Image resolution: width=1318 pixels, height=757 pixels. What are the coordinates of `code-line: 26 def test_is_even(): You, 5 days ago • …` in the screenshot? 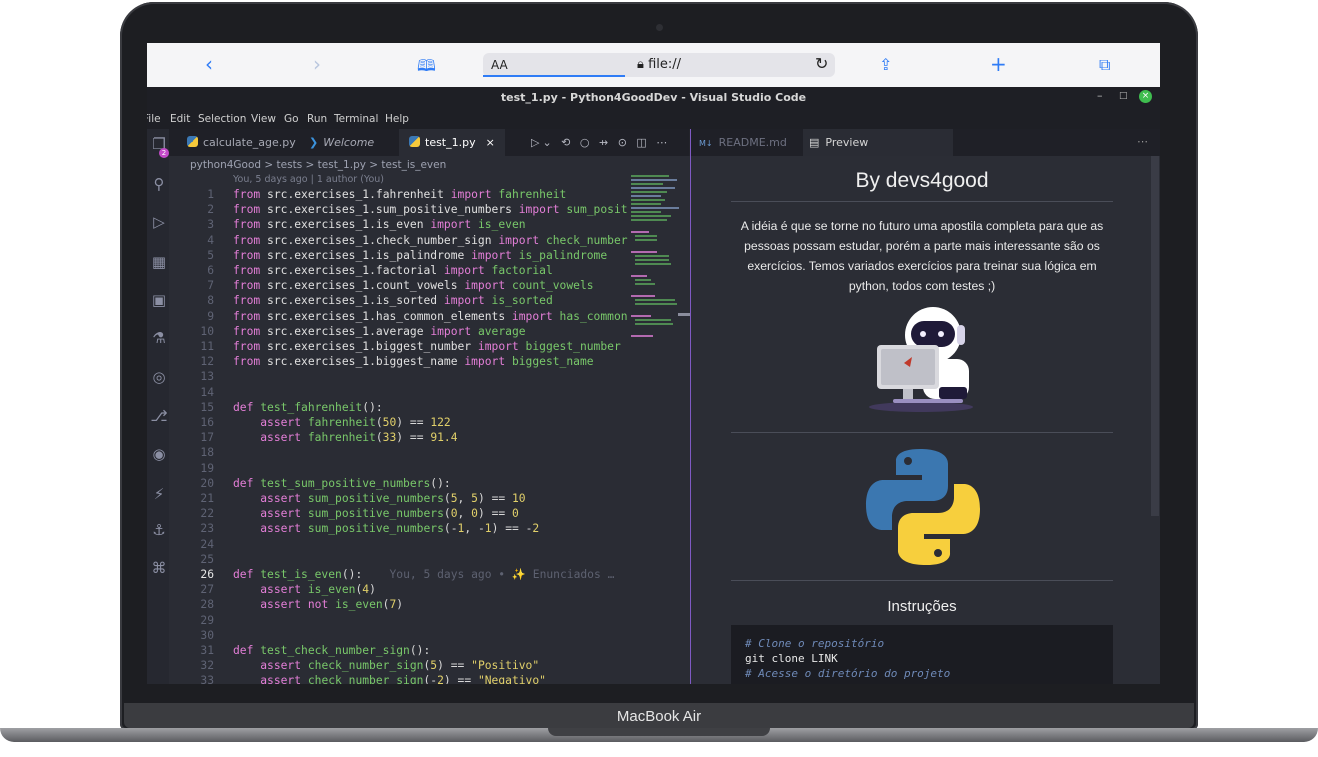 It's located at (399, 574).